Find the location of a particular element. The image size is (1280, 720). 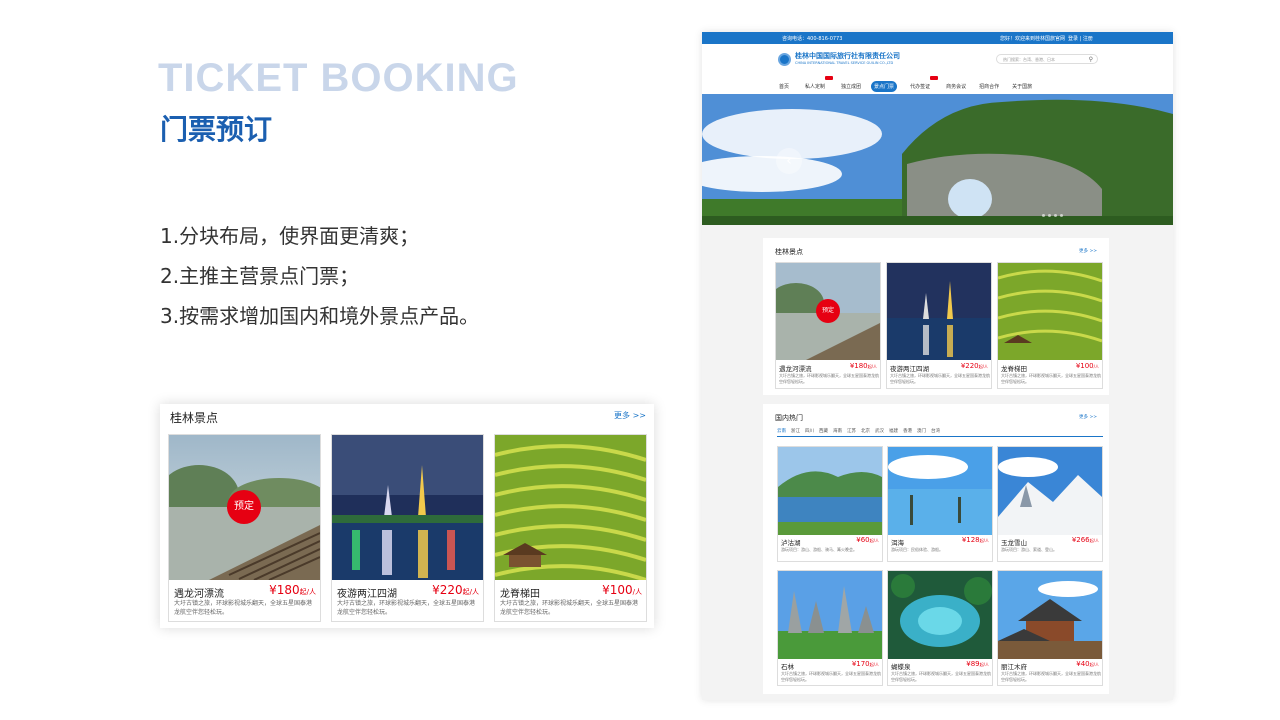

tab-region: 浙江 is located at coordinates (795, 432).